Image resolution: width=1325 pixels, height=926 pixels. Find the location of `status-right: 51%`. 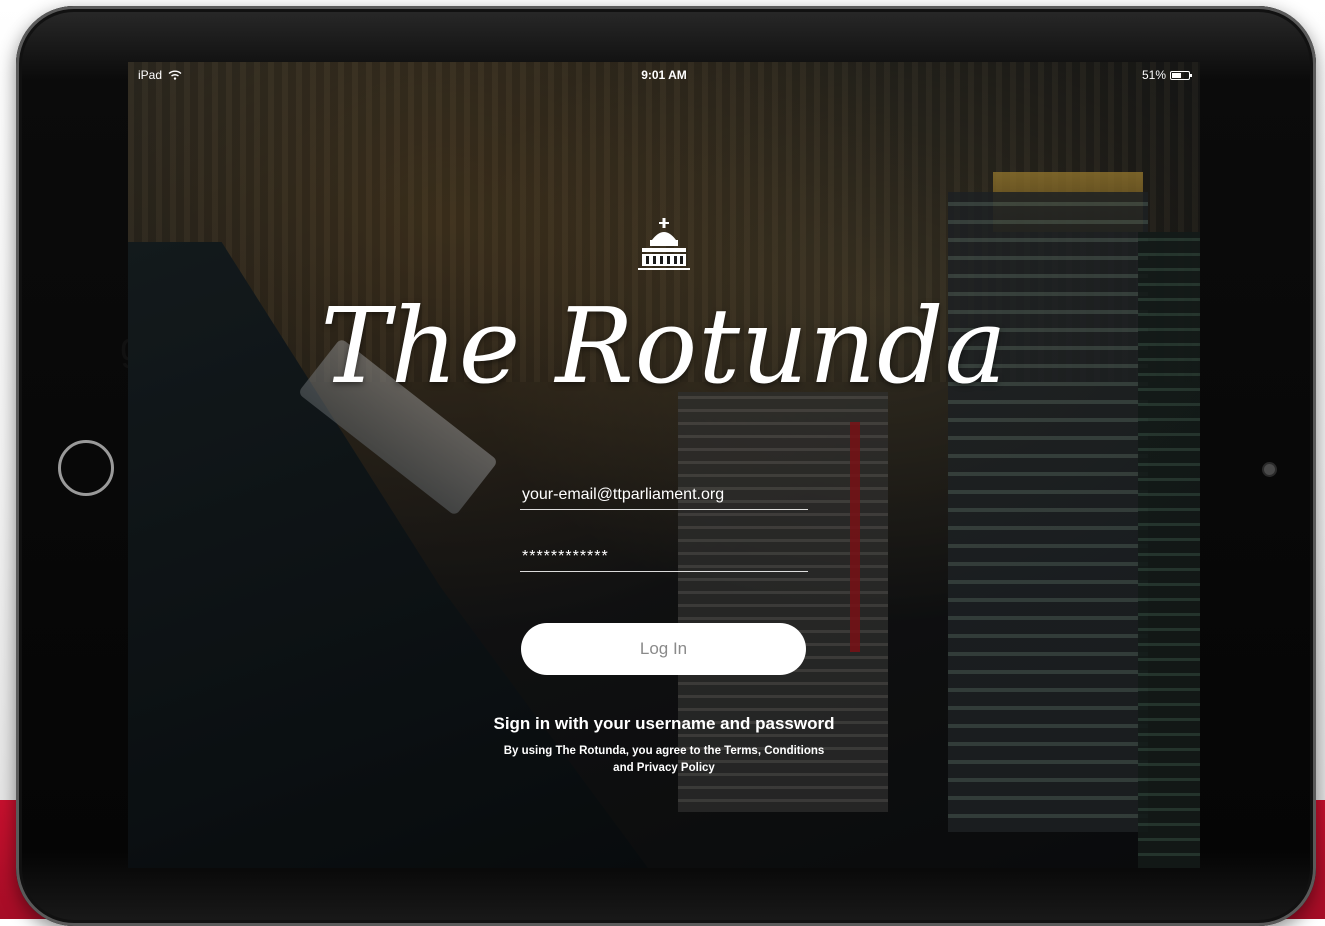

status-right: 51% is located at coordinates (1166, 75).